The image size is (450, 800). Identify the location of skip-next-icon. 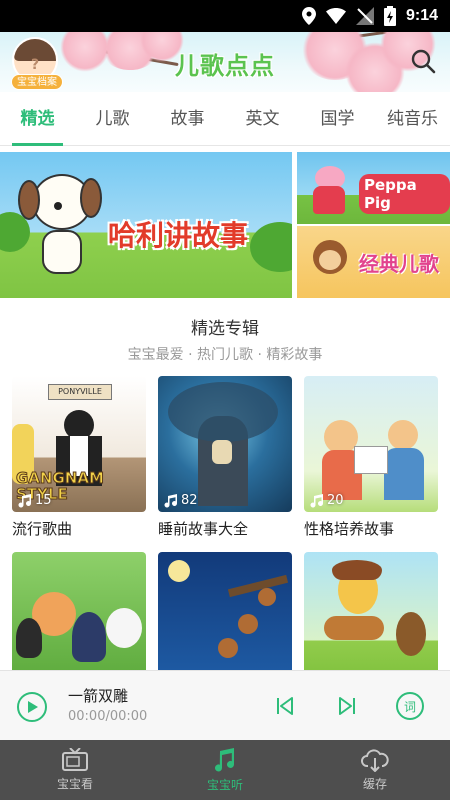
(347, 706).